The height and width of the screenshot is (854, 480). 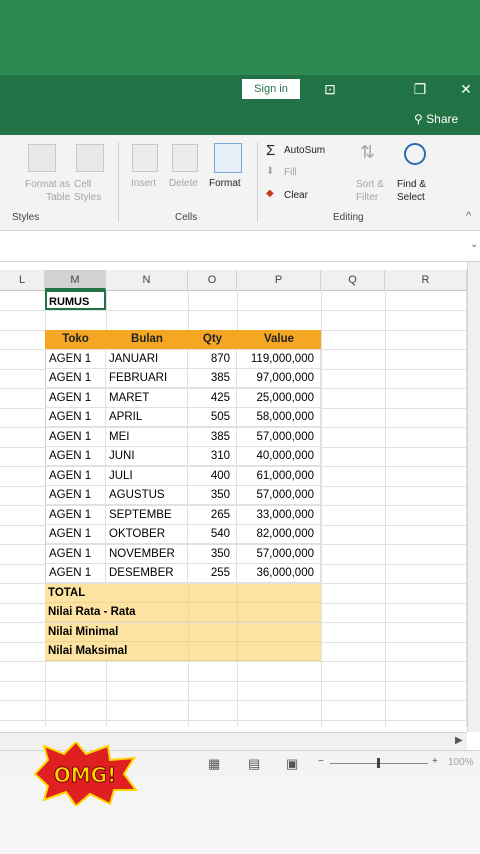 I want to click on column-header-o: O, so click(x=212, y=280).